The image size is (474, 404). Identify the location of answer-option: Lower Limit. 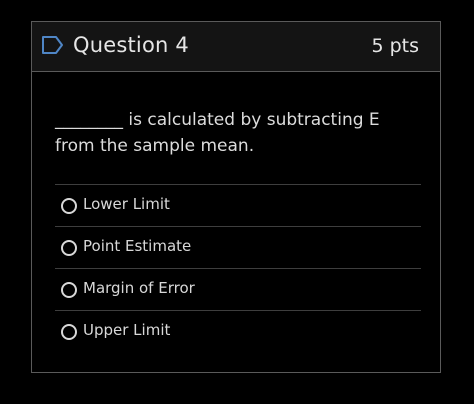
(238, 205).